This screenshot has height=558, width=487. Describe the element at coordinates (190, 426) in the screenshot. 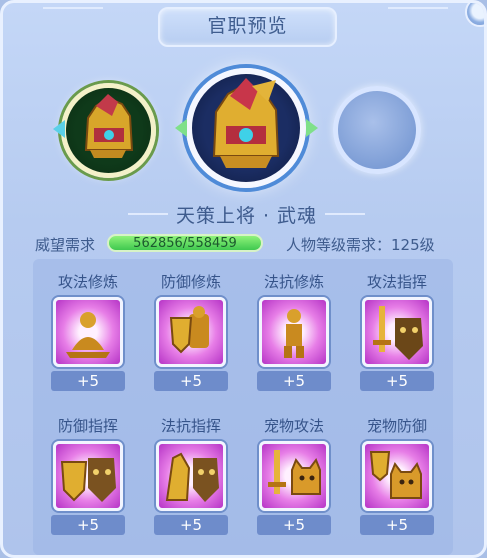

I see `bonus-label: 法抗指挥` at that location.